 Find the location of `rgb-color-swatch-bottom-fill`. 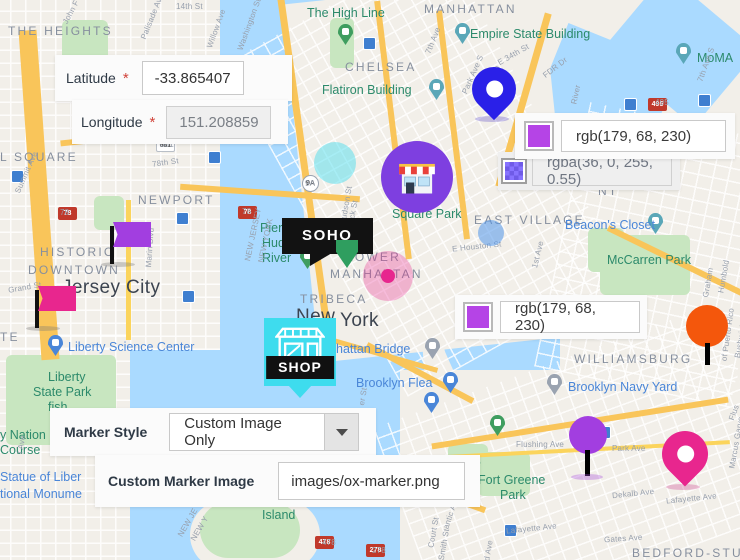

rgb-color-swatch-bottom-fill is located at coordinates (478, 317).